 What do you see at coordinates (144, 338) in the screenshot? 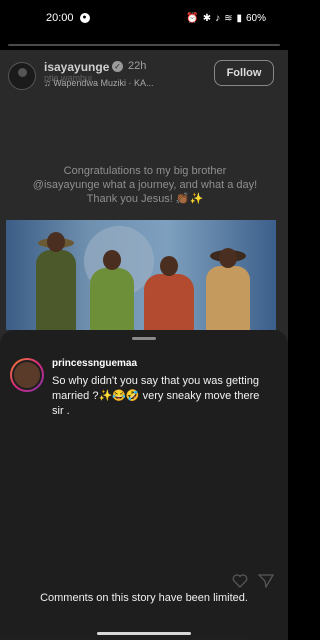
I see `sheet-drag-handle` at bounding box center [144, 338].